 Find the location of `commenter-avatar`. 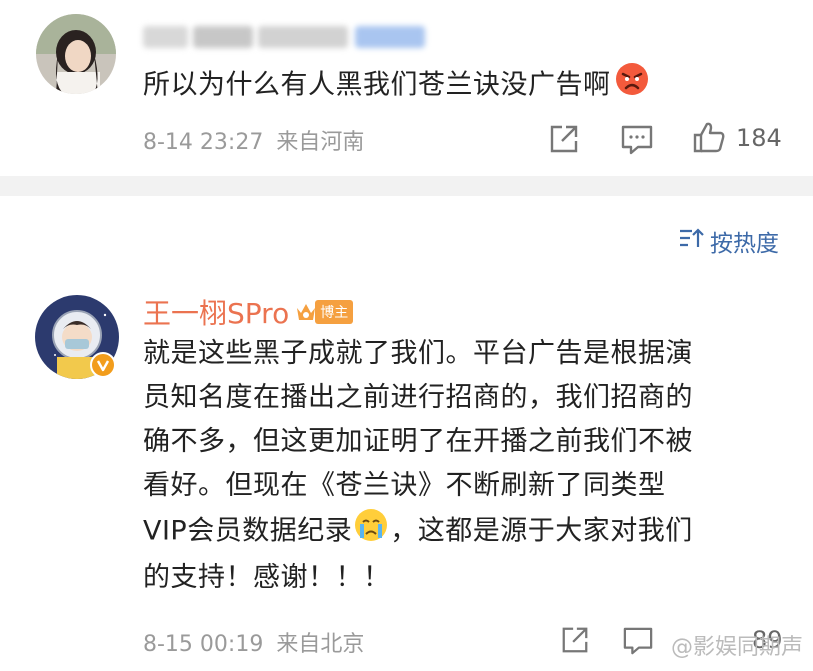

commenter-avatar is located at coordinates (76, 54).